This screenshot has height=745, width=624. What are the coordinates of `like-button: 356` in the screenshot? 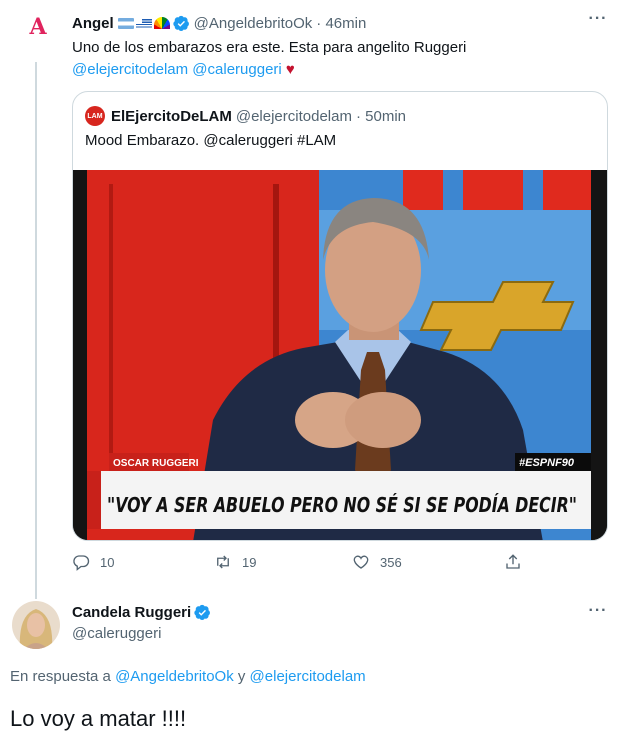 It's located at (377, 562).